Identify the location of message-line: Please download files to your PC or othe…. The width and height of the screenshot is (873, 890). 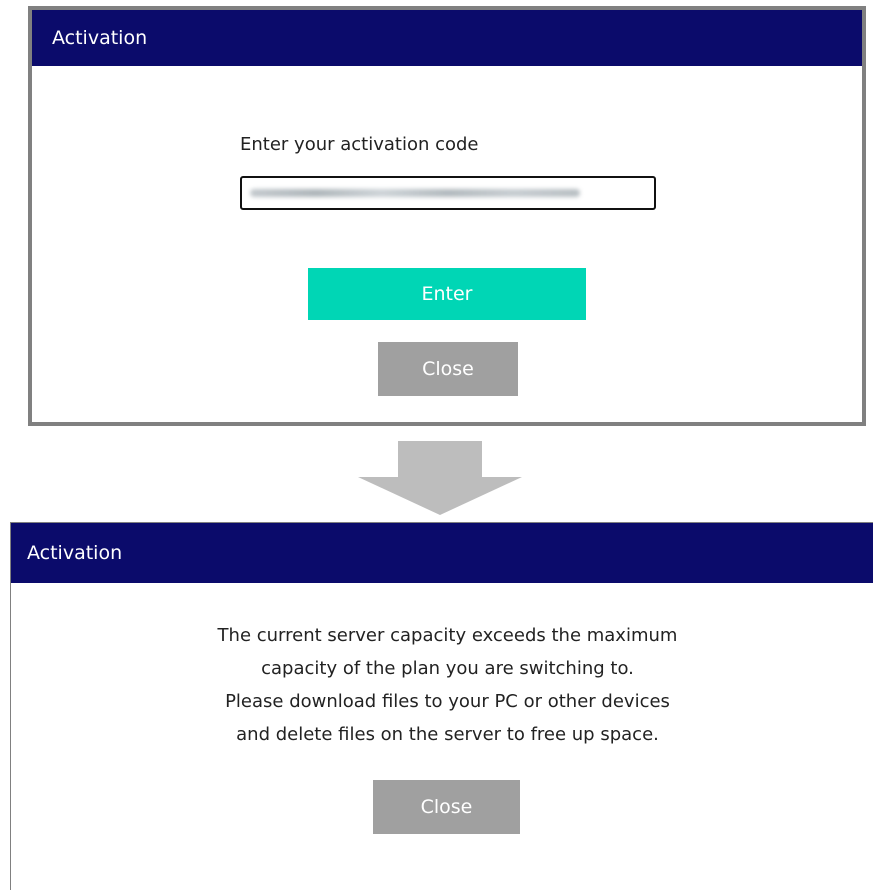
(447, 701).